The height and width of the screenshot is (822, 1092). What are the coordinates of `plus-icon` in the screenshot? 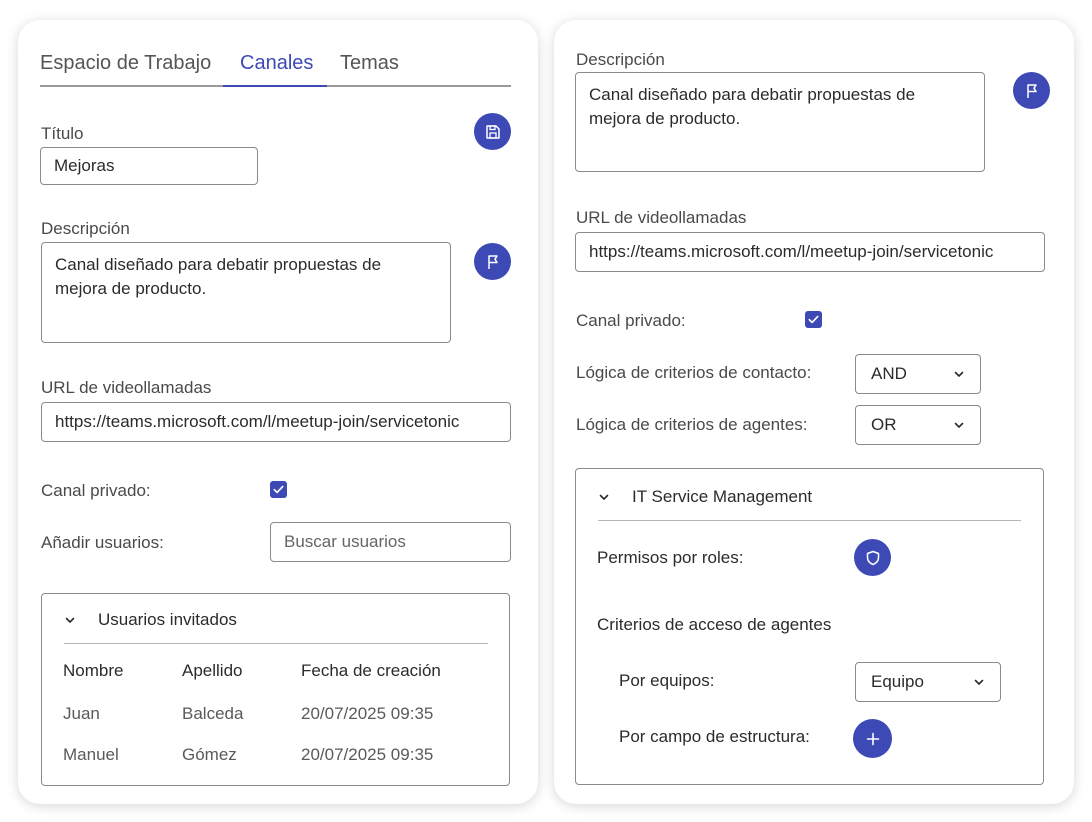 It's located at (872, 738).